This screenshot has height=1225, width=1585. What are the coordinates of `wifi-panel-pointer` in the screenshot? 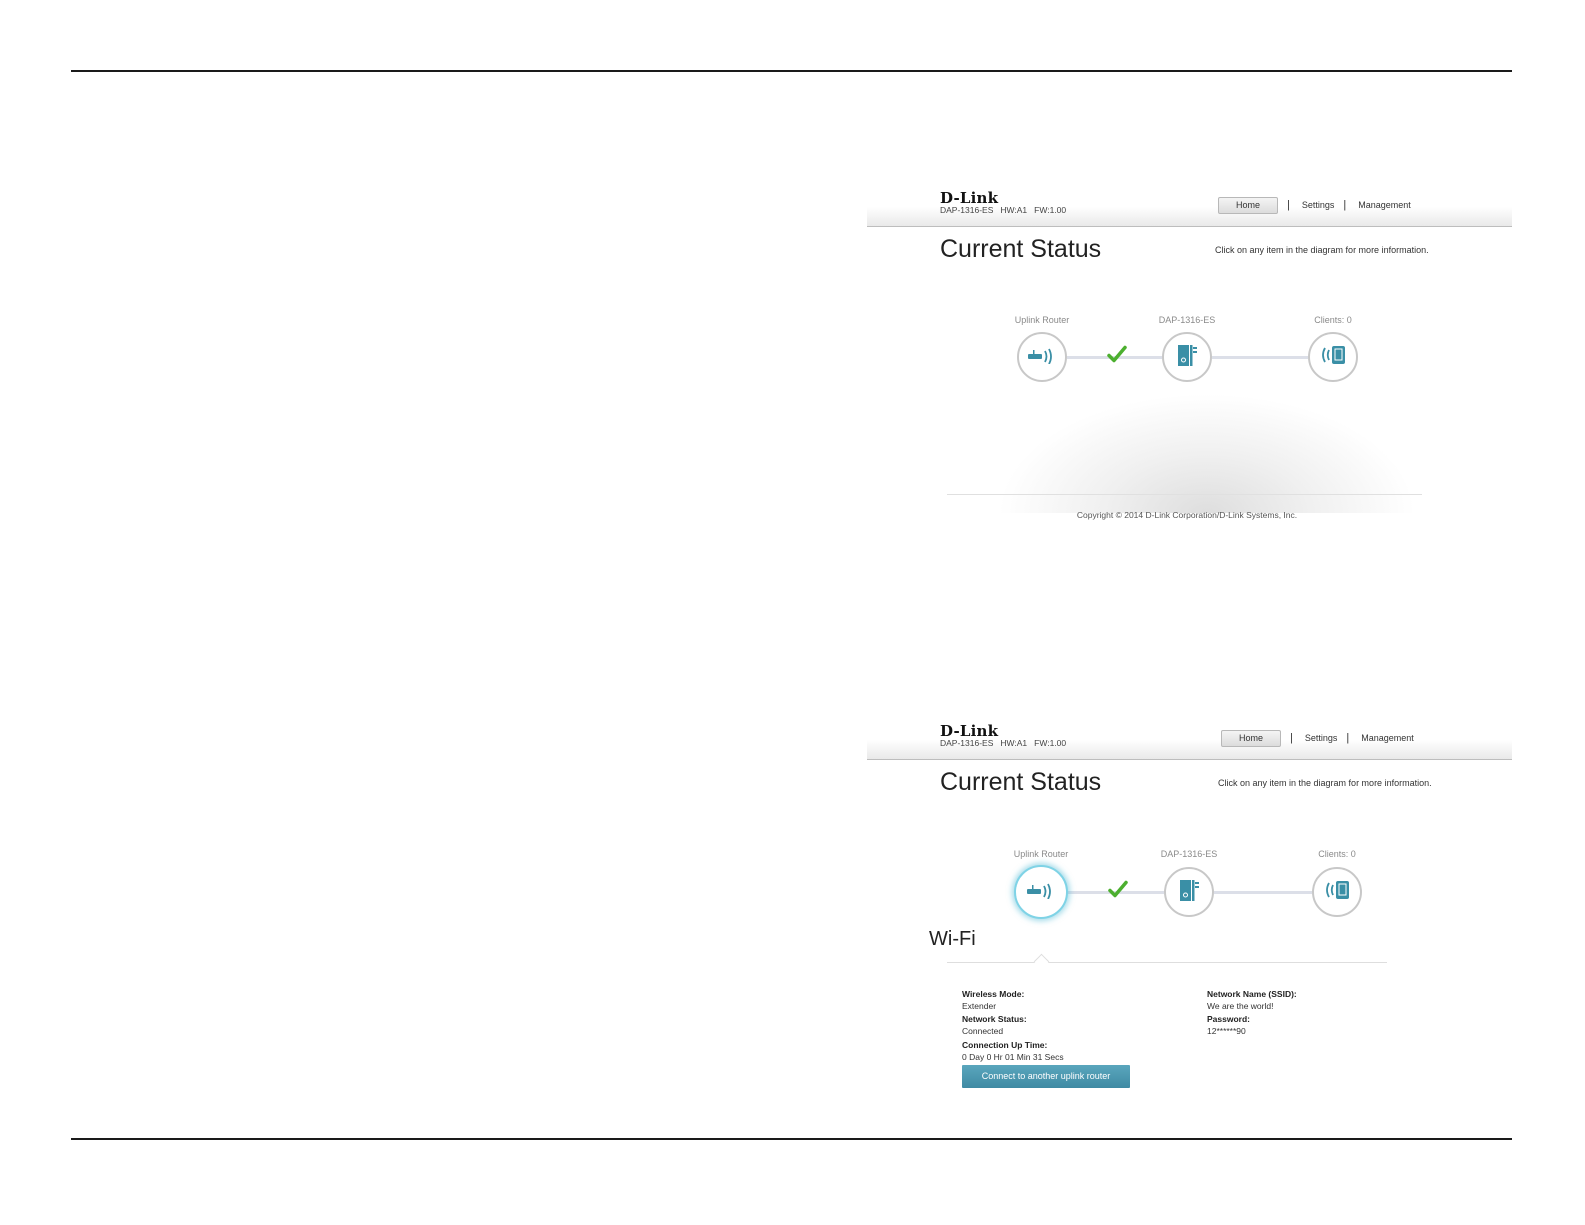 It's located at (1041, 961).